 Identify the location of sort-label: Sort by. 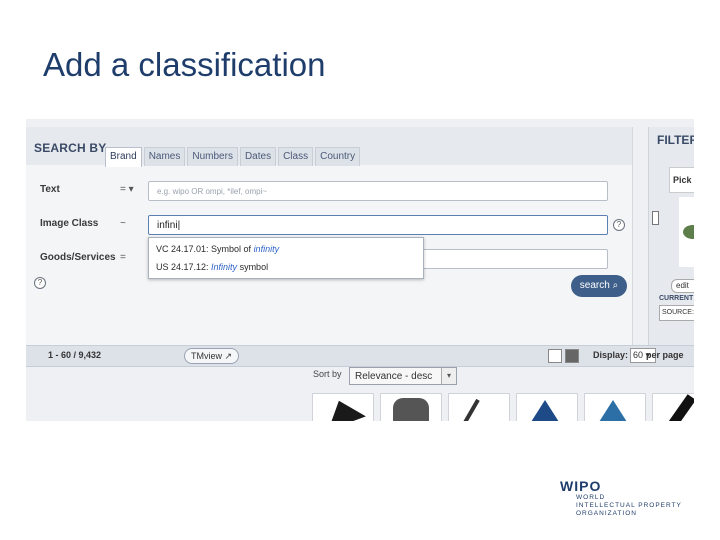
(327, 374).